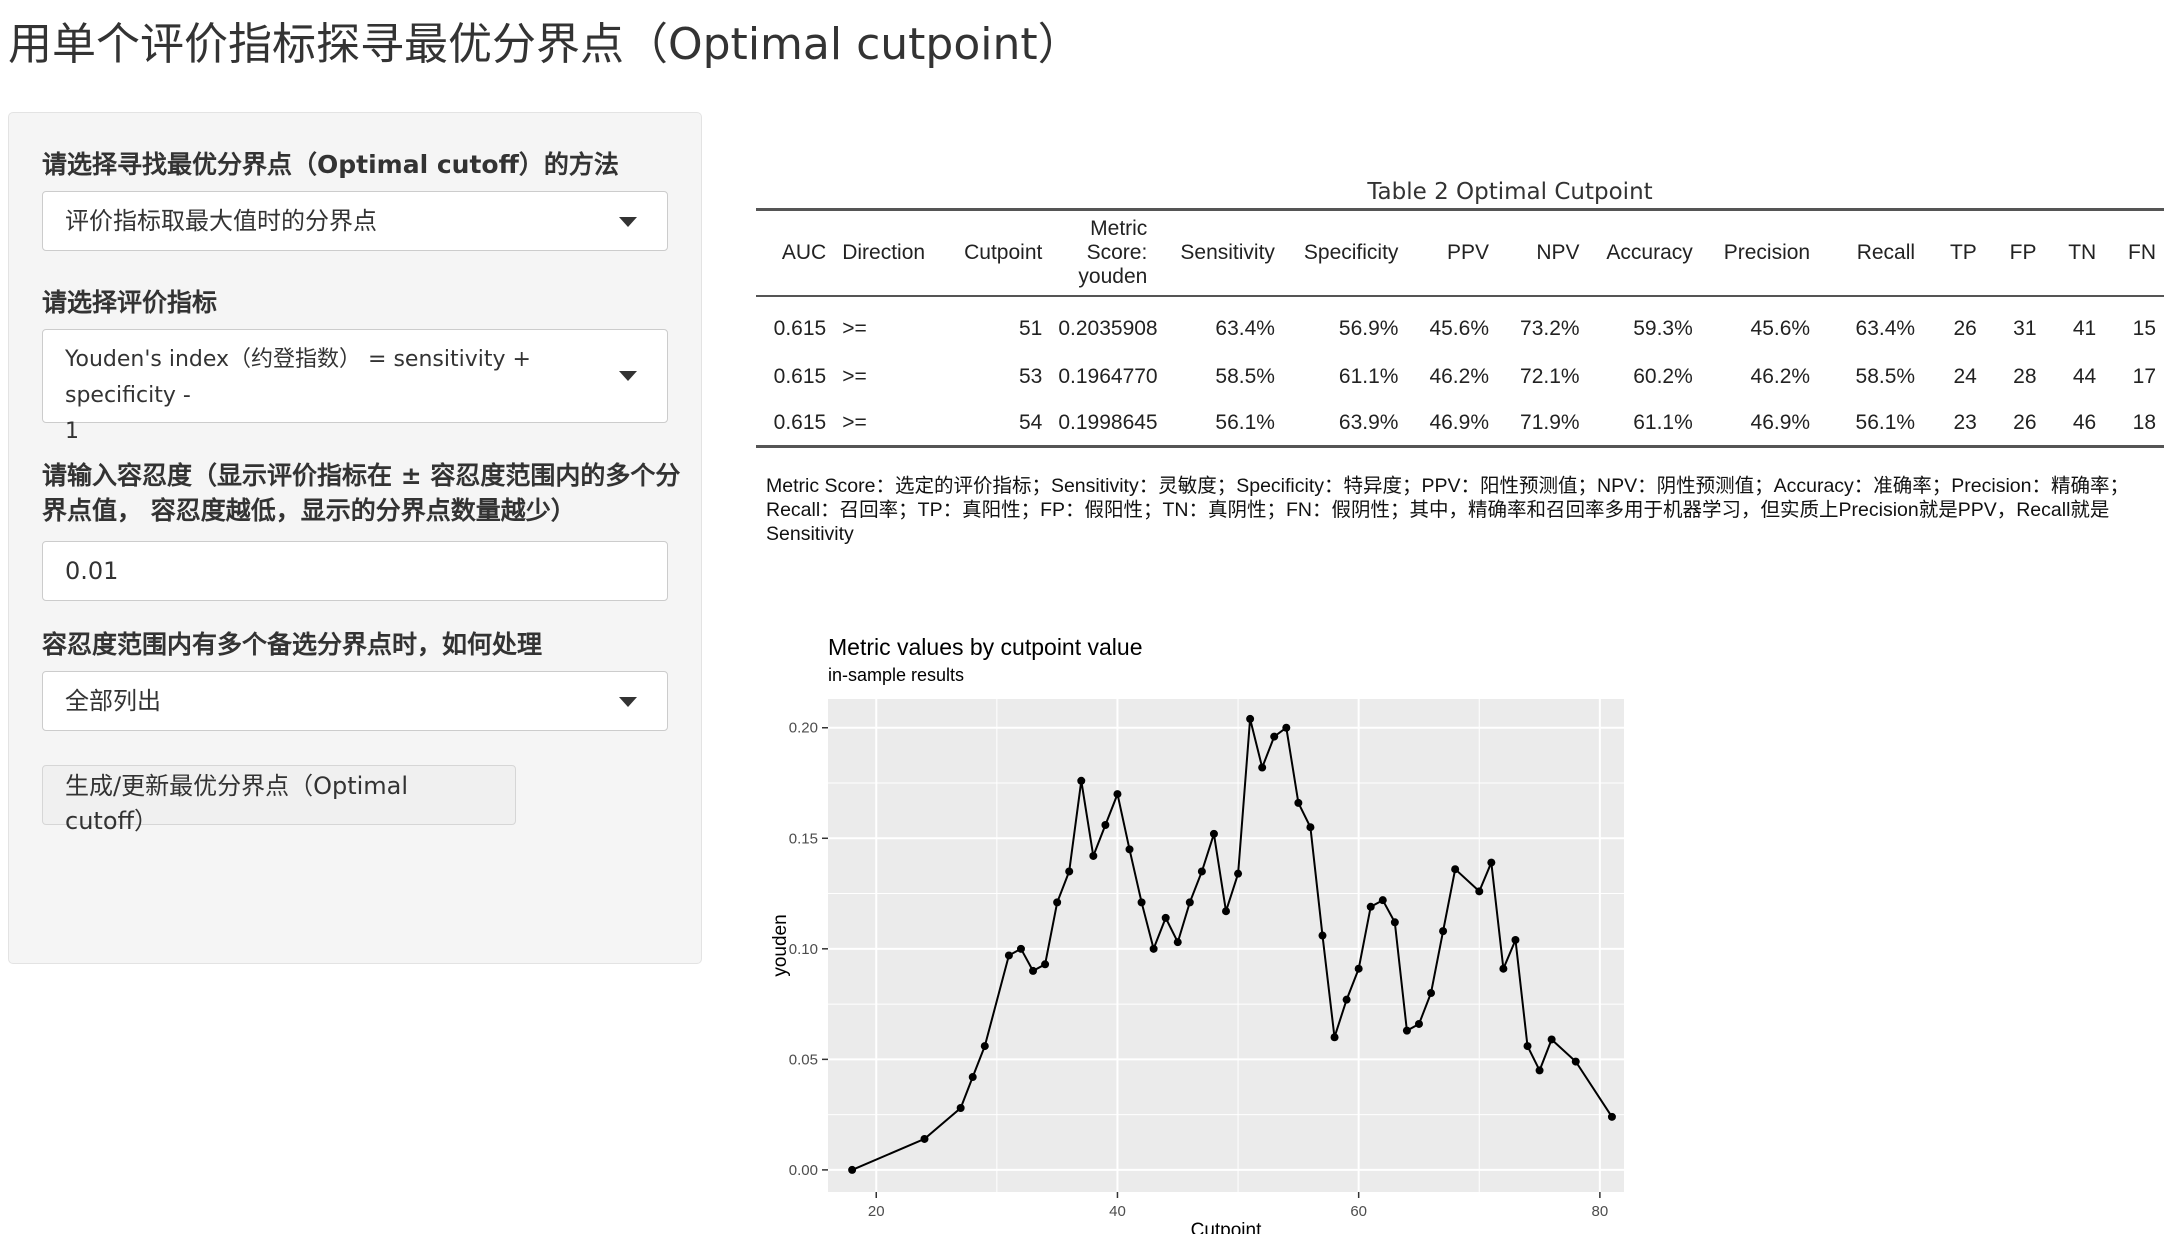 The image size is (2173, 1240). I want to click on table-cell: 63.4%, so click(1885, 328).